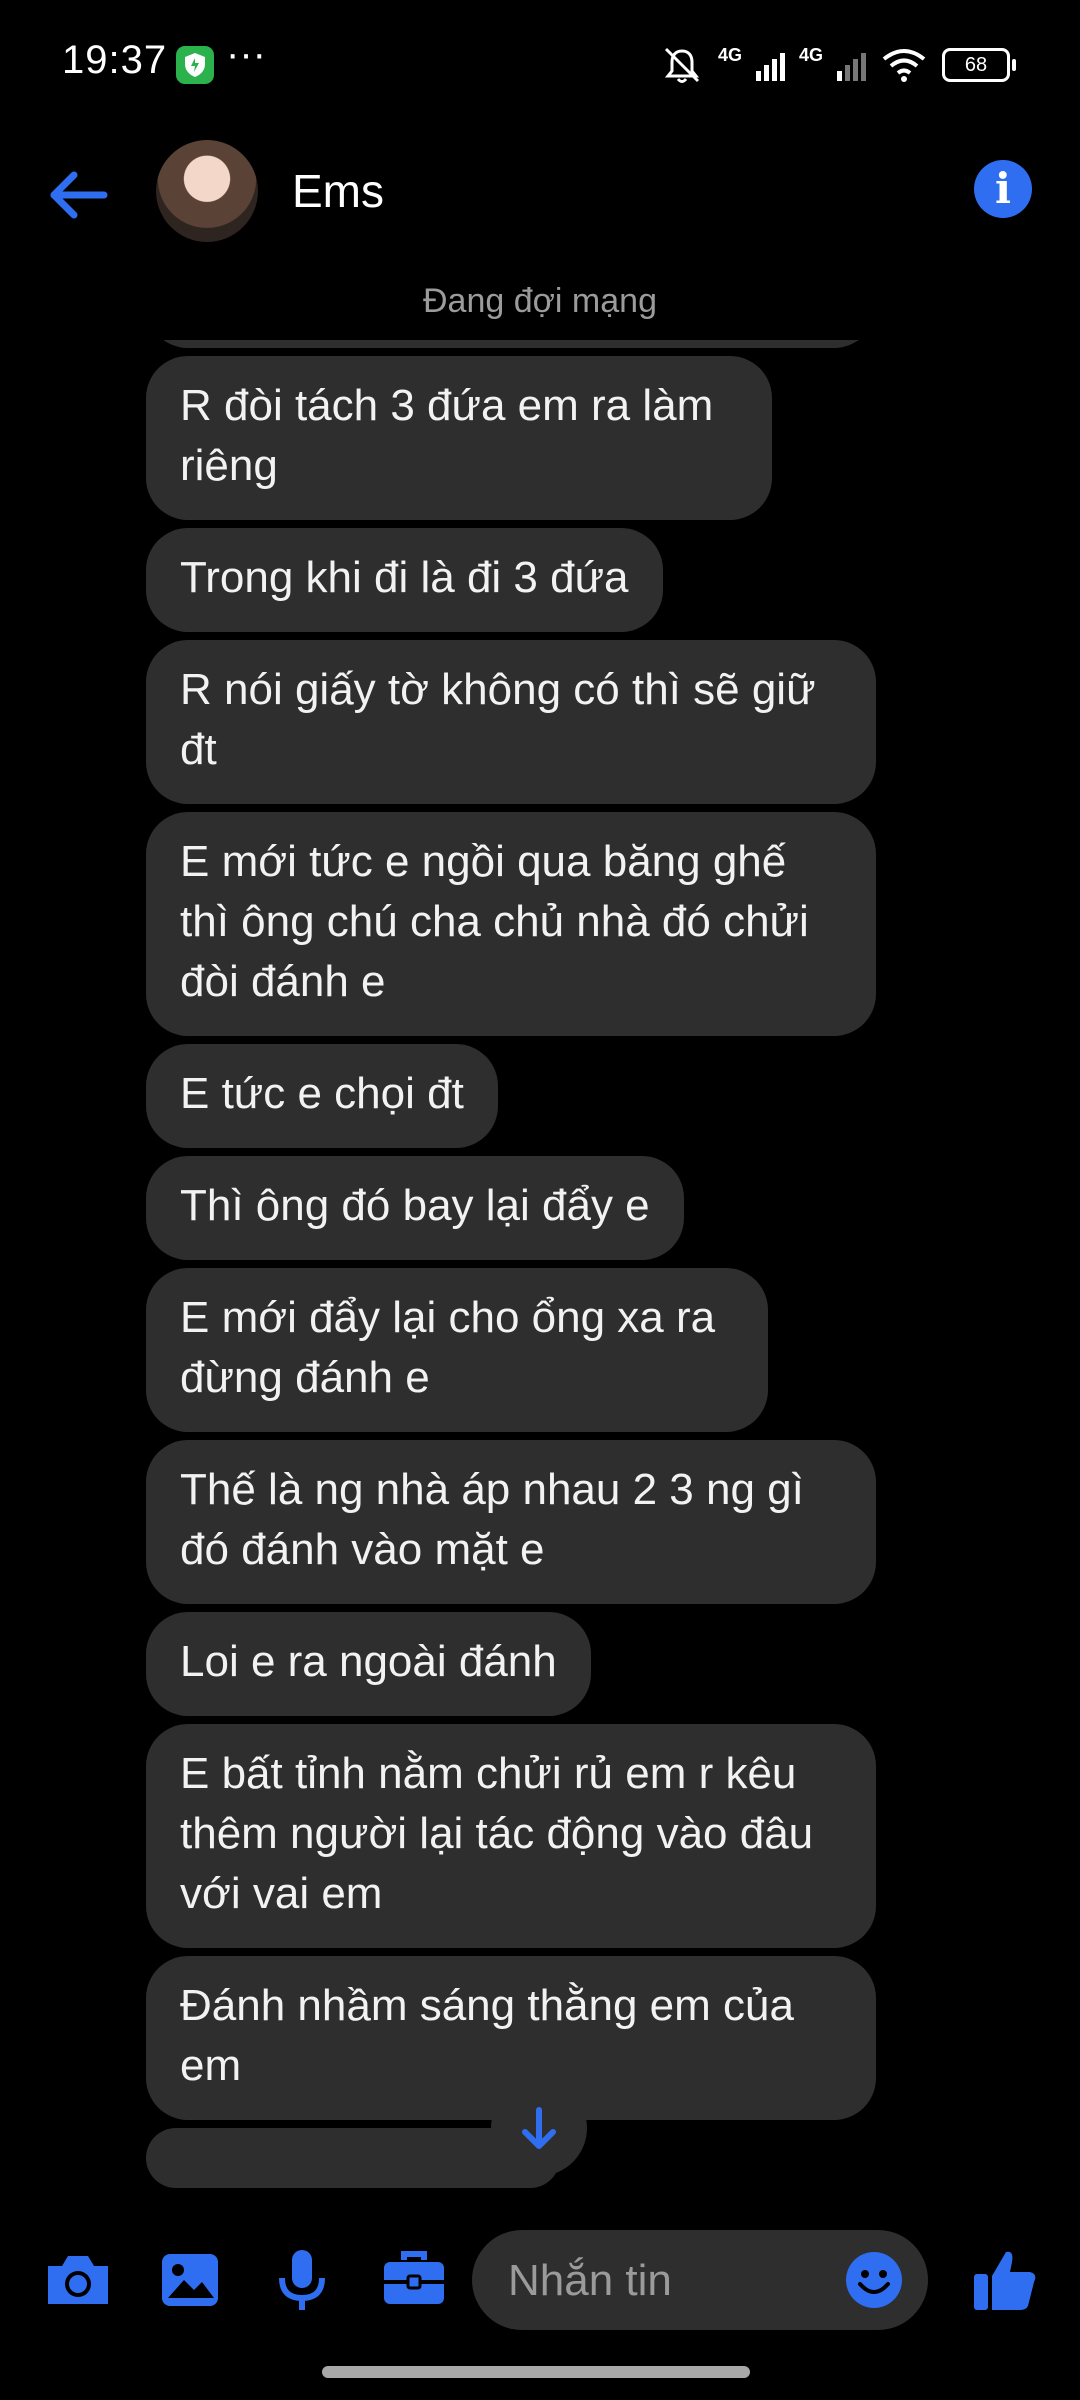  I want to click on network-type-1: 4G, so click(729, 54).